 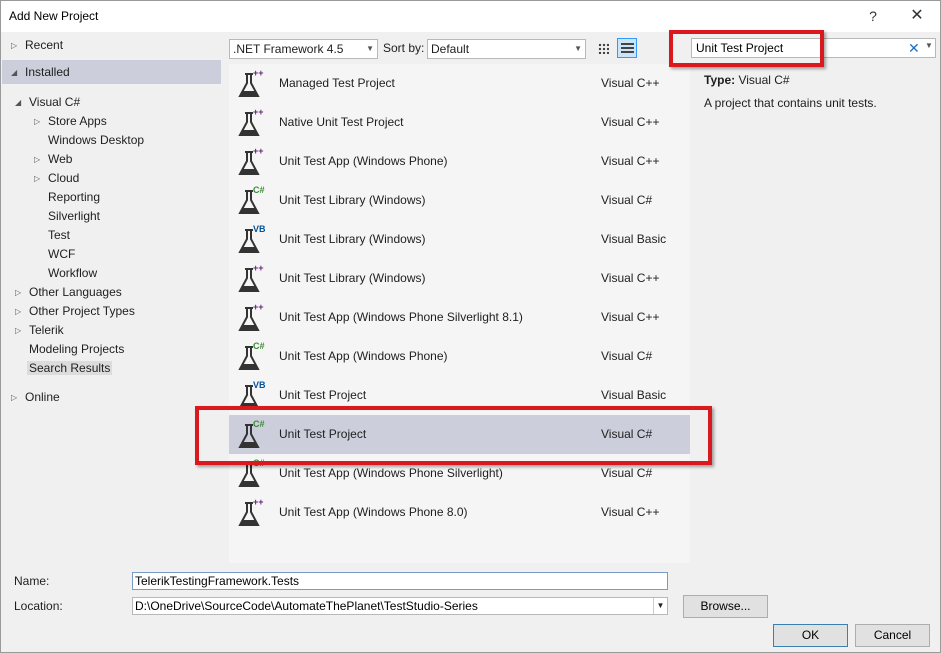 I want to click on search-box: ✕ ▼, so click(x=813, y=48).